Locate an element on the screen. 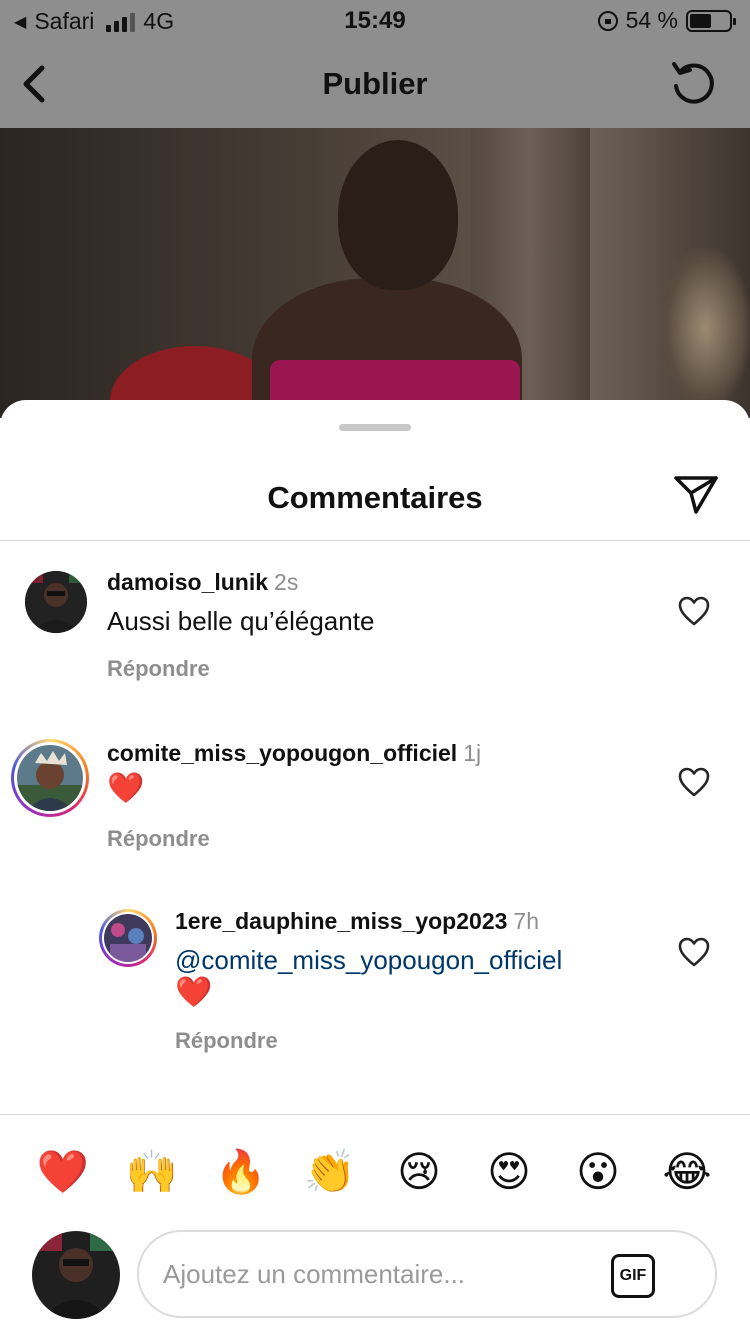  emoji-heart-eyes-button: 😍 is located at coordinates (509, 1172).